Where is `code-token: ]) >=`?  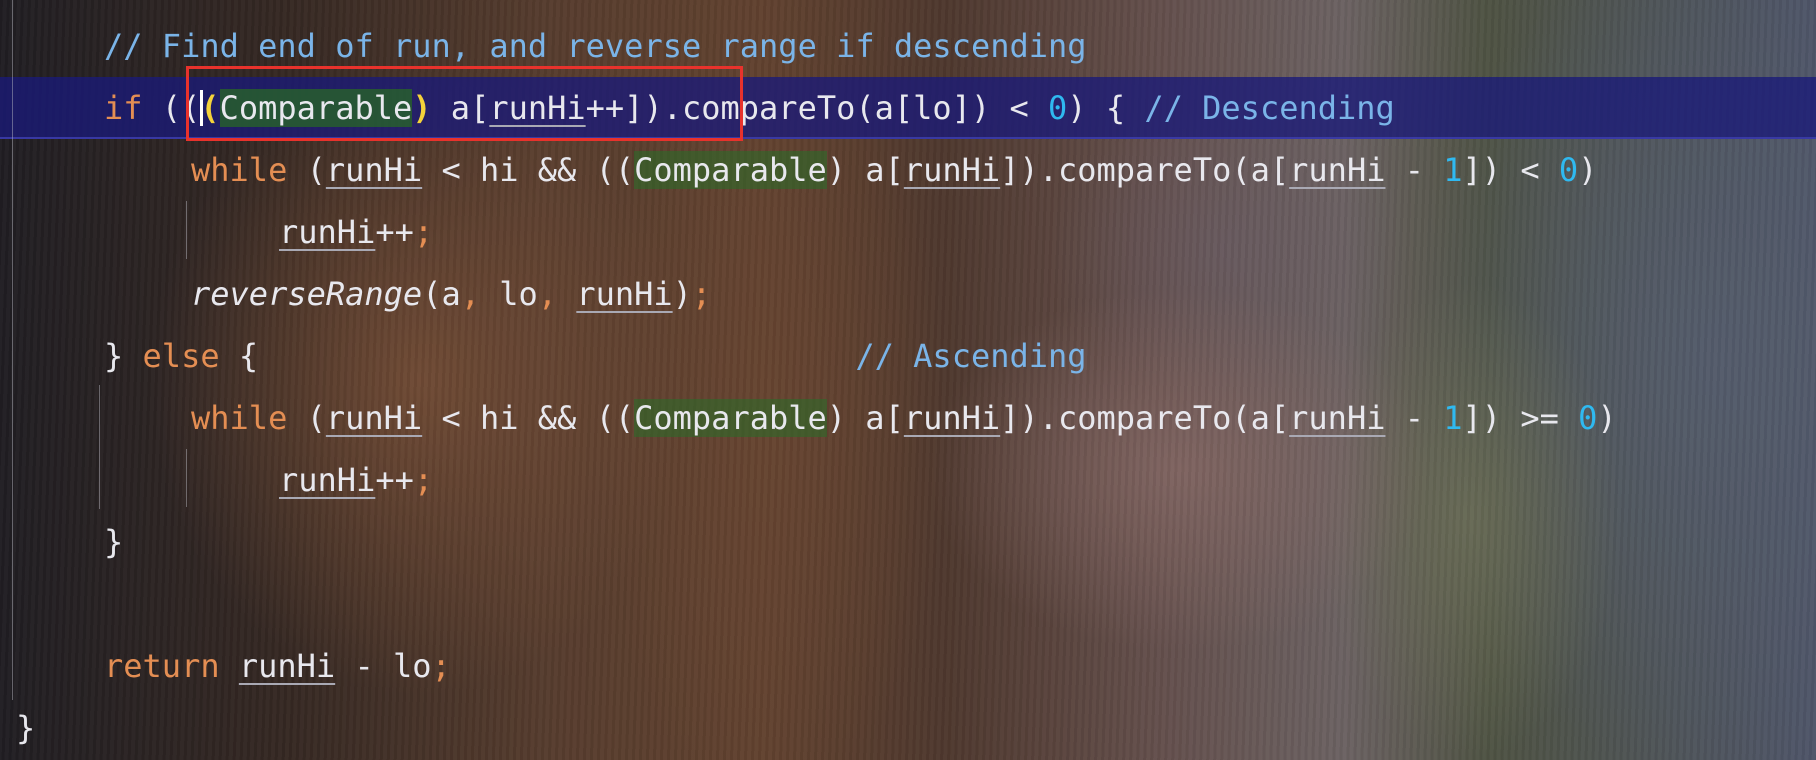 code-token: ]) >= is located at coordinates (1520, 418).